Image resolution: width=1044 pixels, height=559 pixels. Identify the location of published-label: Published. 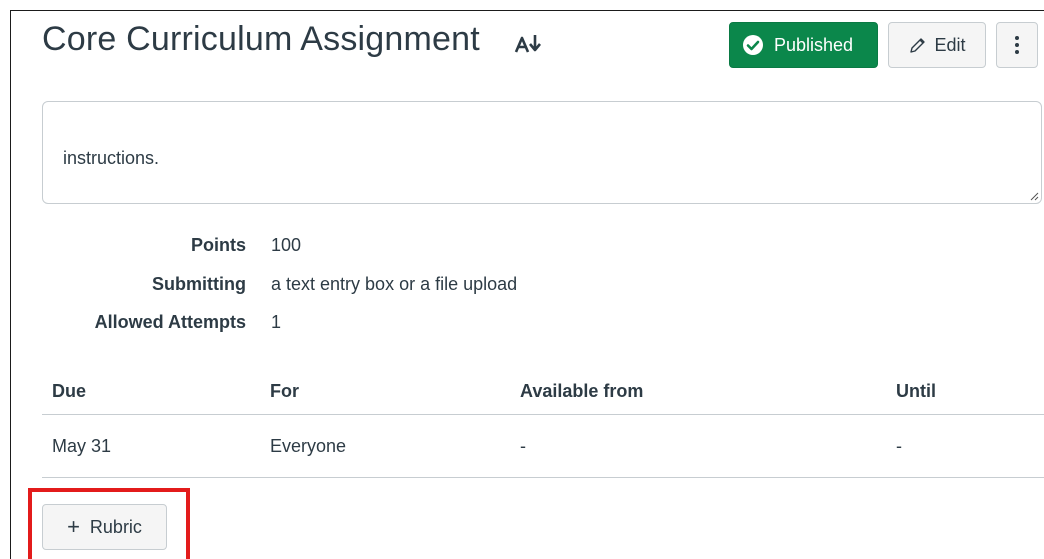
(814, 44).